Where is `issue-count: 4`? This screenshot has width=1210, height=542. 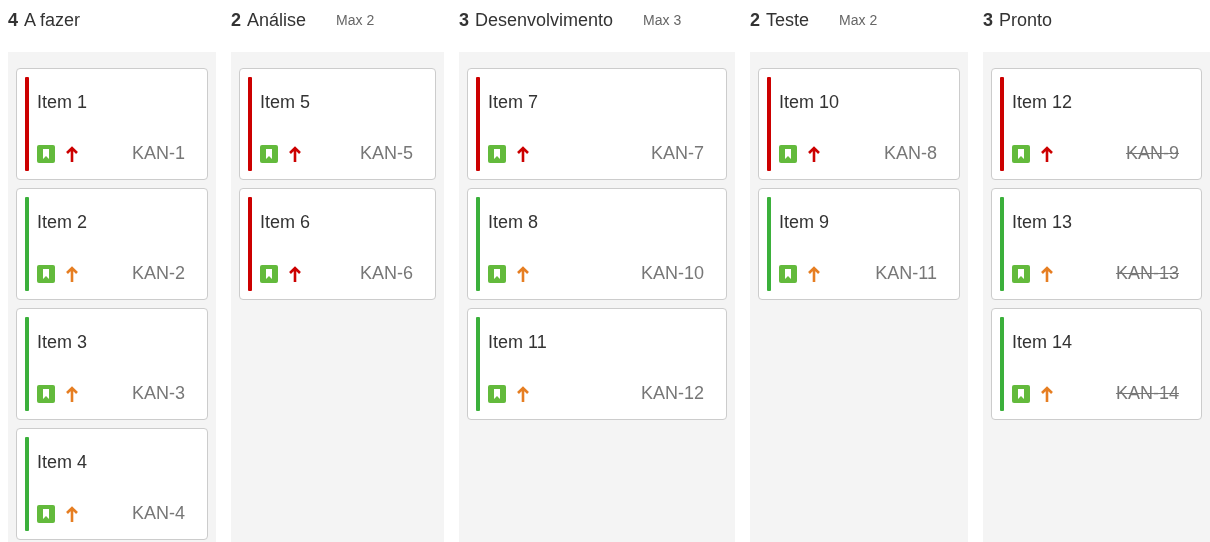
issue-count: 4 is located at coordinates (13, 20).